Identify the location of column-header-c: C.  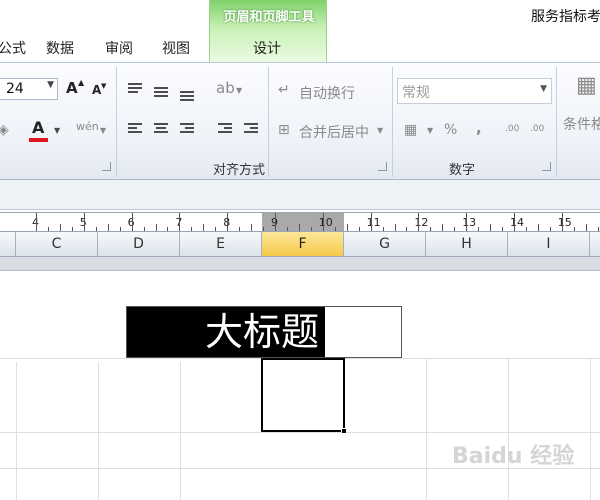
(57, 244).